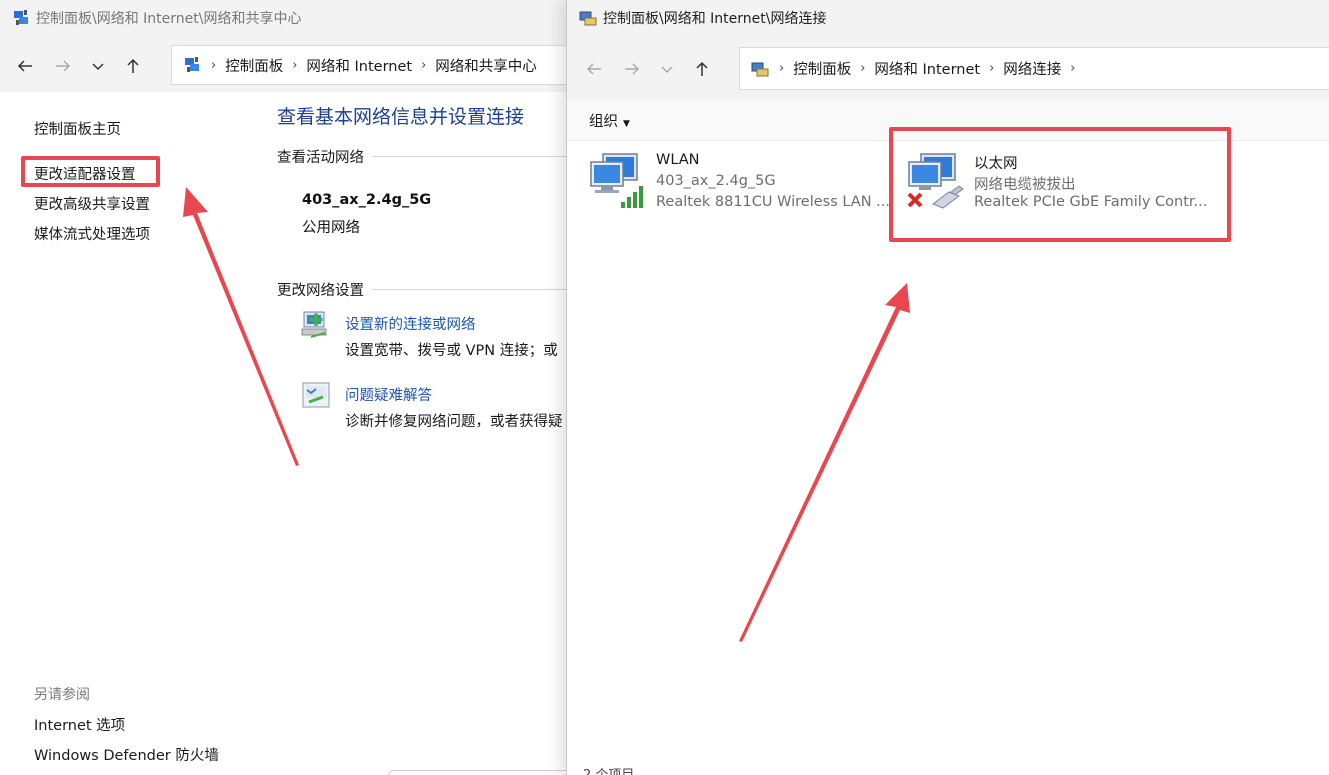 This screenshot has height=775, width=1329. What do you see at coordinates (410, 323) in the screenshot?
I see `setup-new-connection-link: 设置新的连接或网络` at bounding box center [410, 323].